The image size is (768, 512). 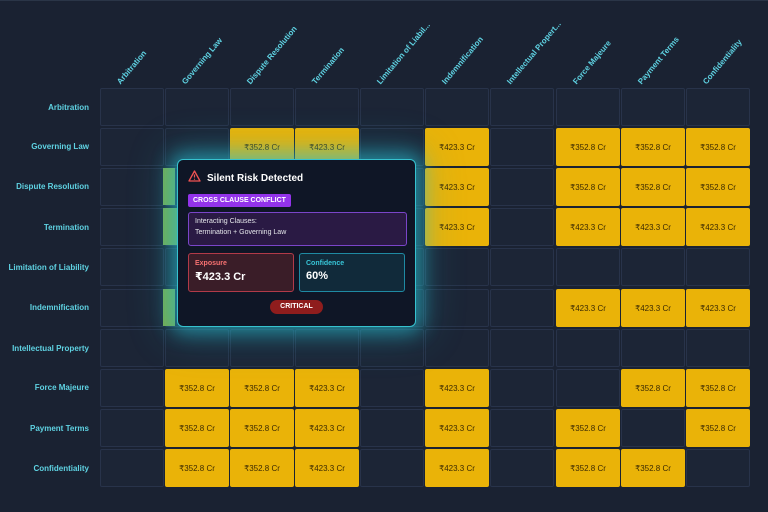 What do you see at coordinates (202, 60) in the screenshot?
I see `column-header: Governing Law` at bounding box center [202, 60].